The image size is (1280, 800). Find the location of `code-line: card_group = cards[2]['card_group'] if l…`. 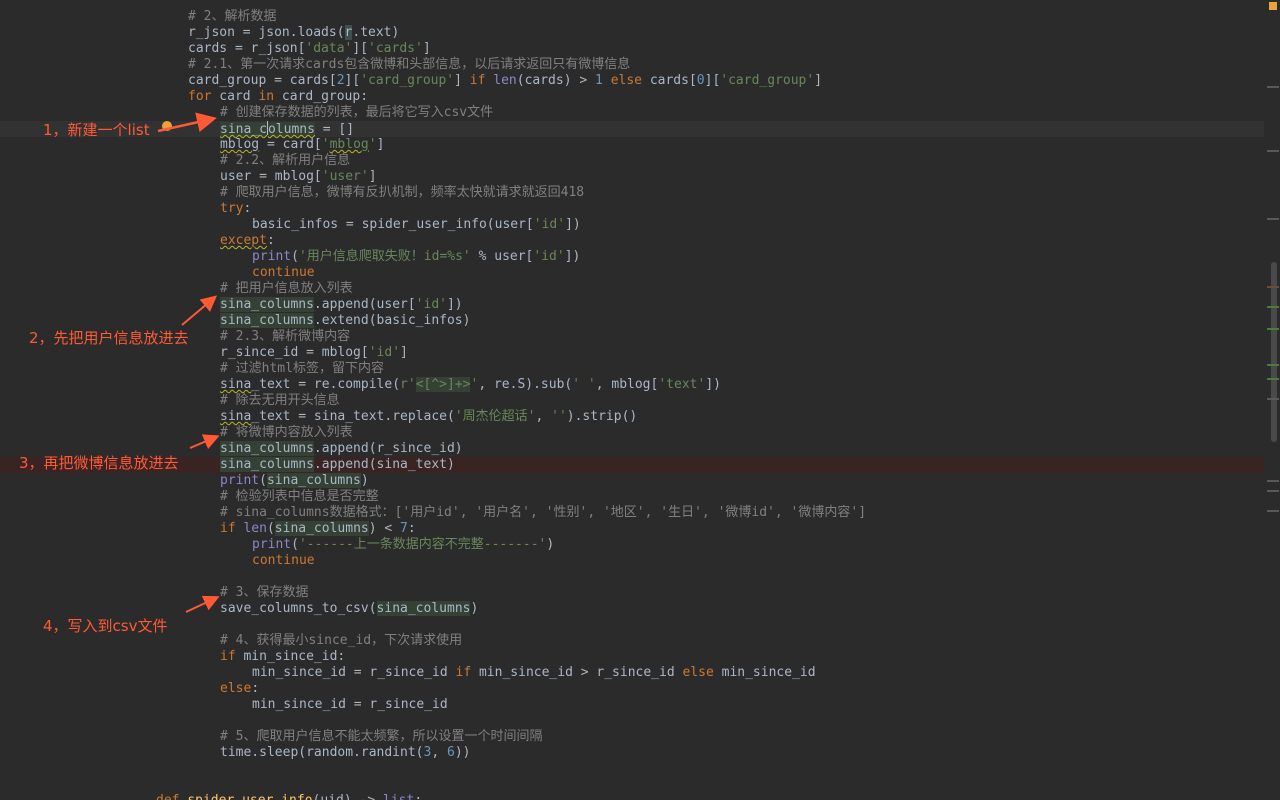

code-line: card_group = cards[2]['card_group'] if l… is located at coordinates (505, 80).